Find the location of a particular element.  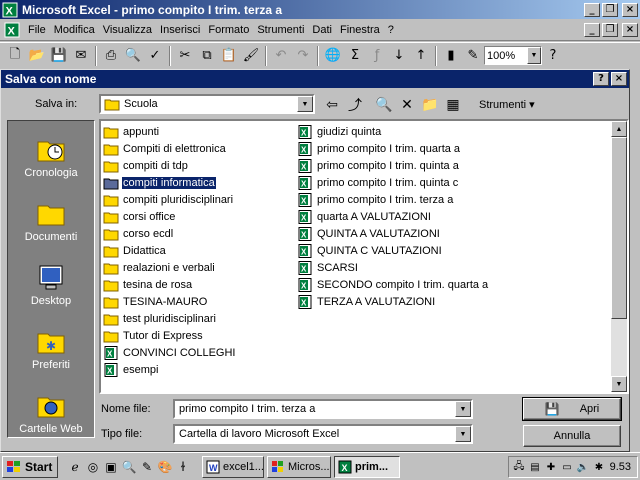

doc-close-button: × is located at coordinates (630, 29).